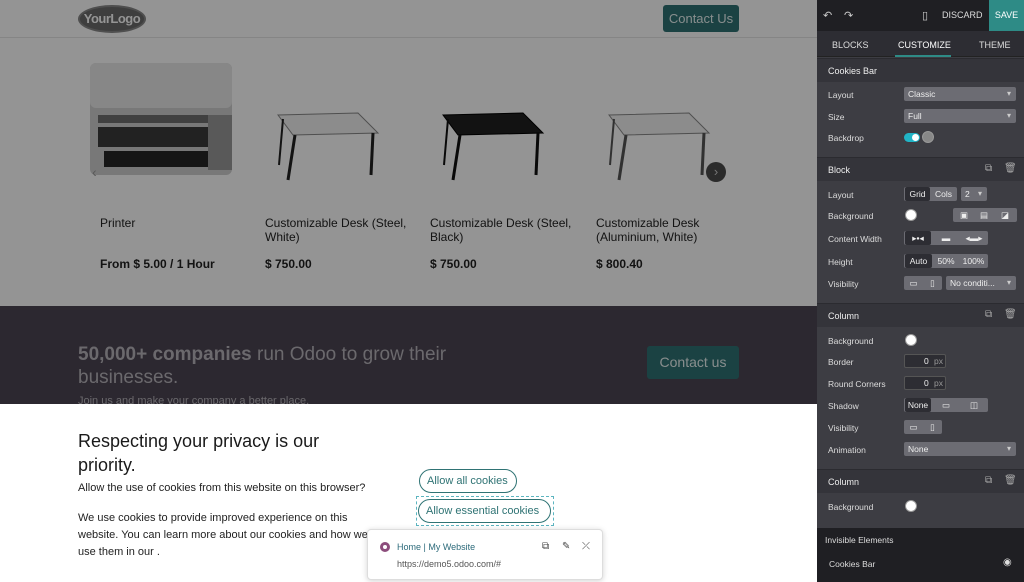 This screenshot has width=1024, height=582. Describe the element at coordinates (924, 45) in the screenshot. I see `tab-customize: CUSTOMIZE` at that location.